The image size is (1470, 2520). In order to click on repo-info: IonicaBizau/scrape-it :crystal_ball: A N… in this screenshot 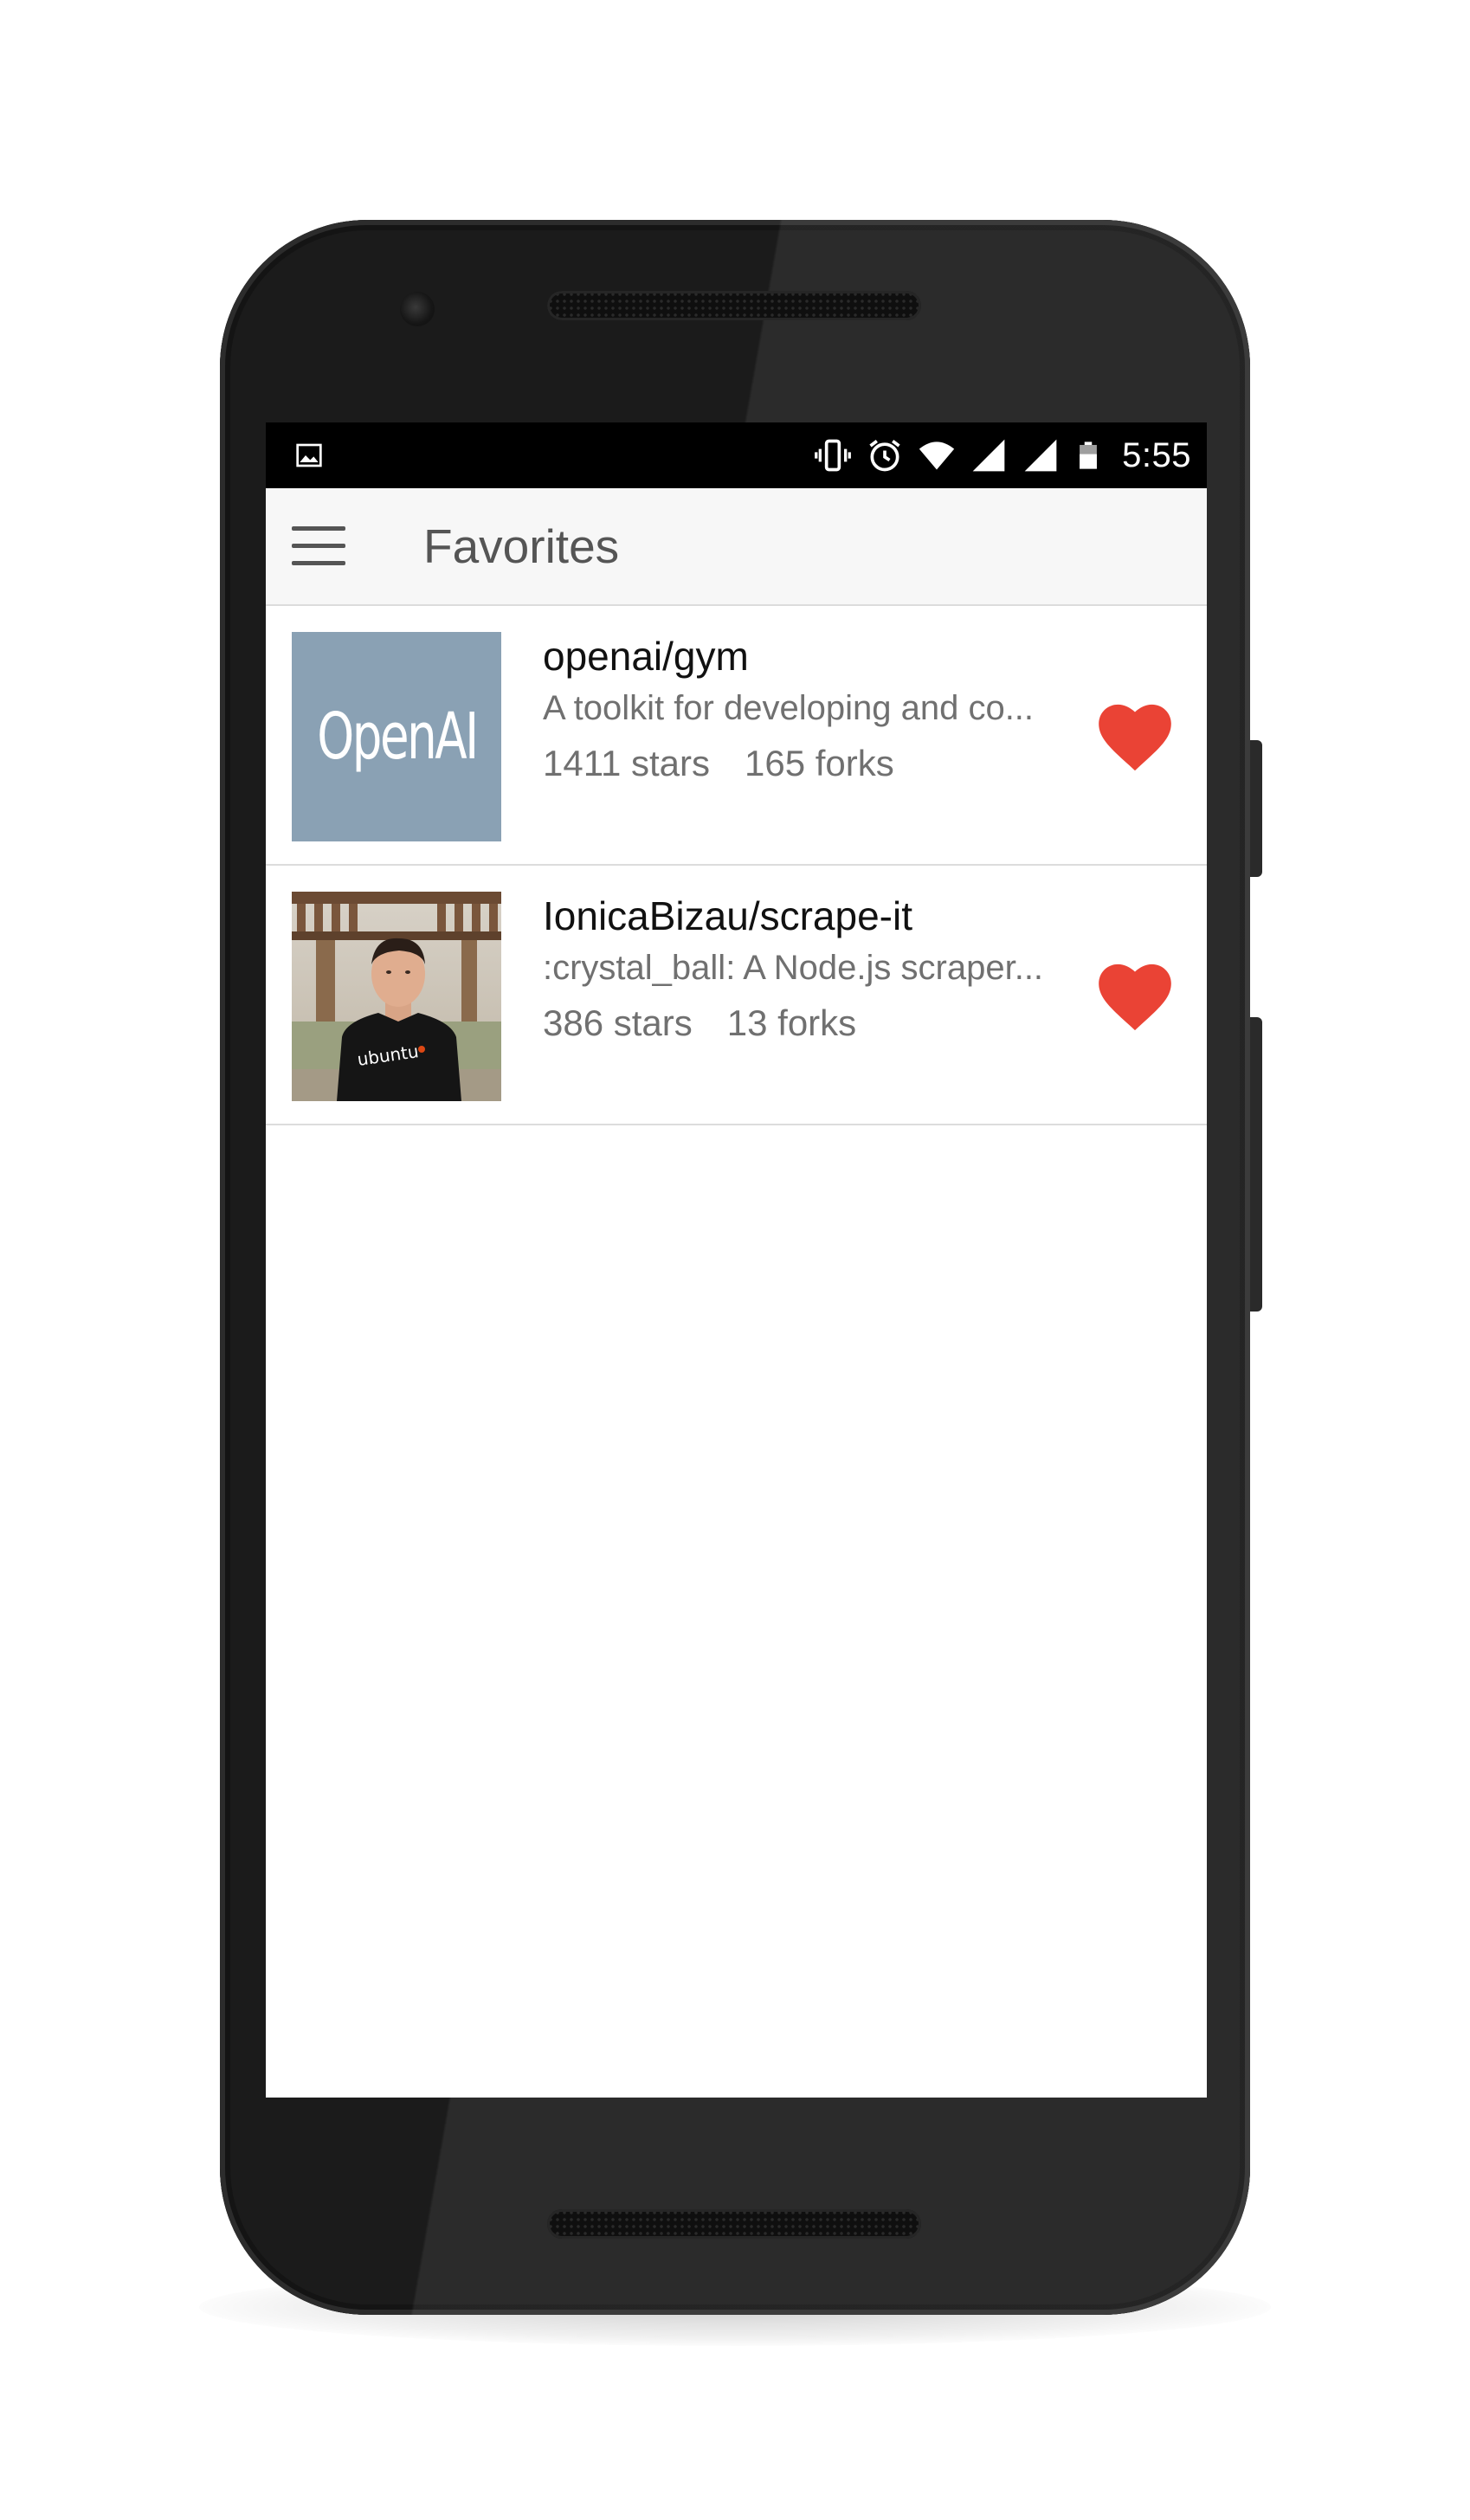, I will do `click(812, 971)`.